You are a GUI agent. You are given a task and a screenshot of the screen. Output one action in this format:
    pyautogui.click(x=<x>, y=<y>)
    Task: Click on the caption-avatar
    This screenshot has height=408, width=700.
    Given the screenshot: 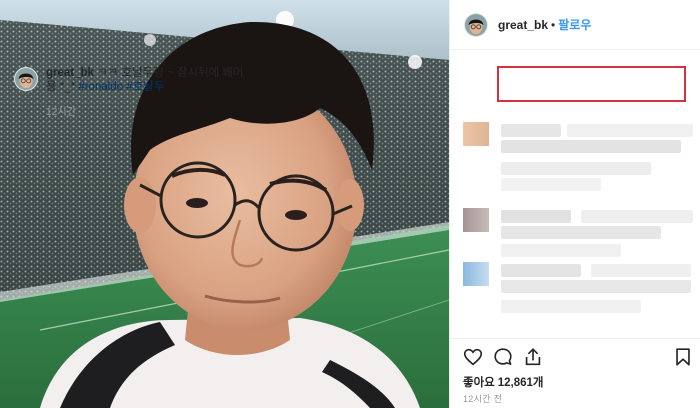 What is the action you would take?
    pyautogui.click(x=26, y=79)
    